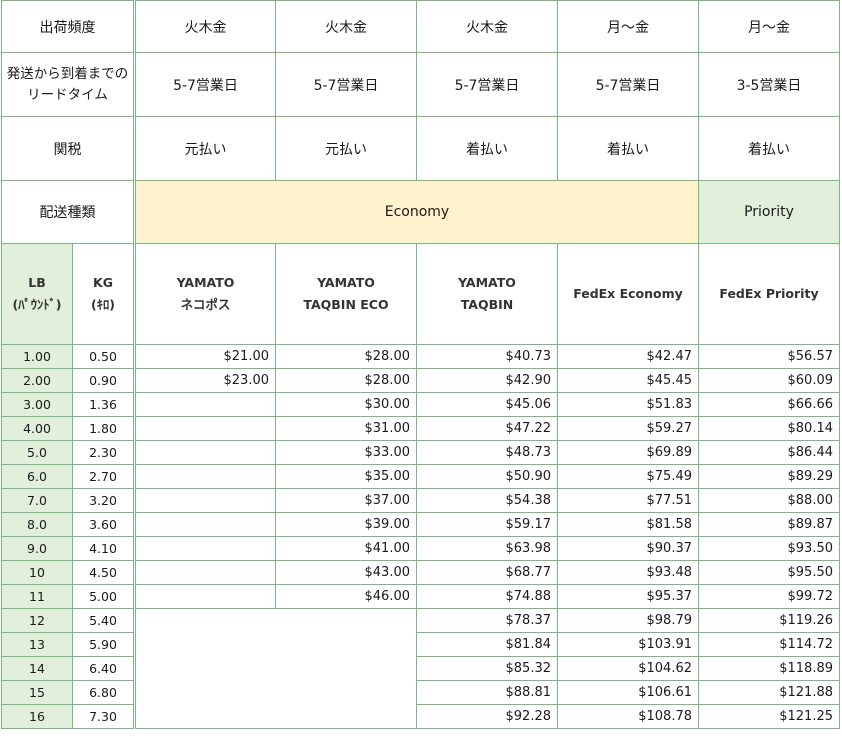  What do you see at coordinates (628, 524) in the screenshot?
I see `fedex-economy-rate-cell: $81.58` at bounding box center [628, 524].